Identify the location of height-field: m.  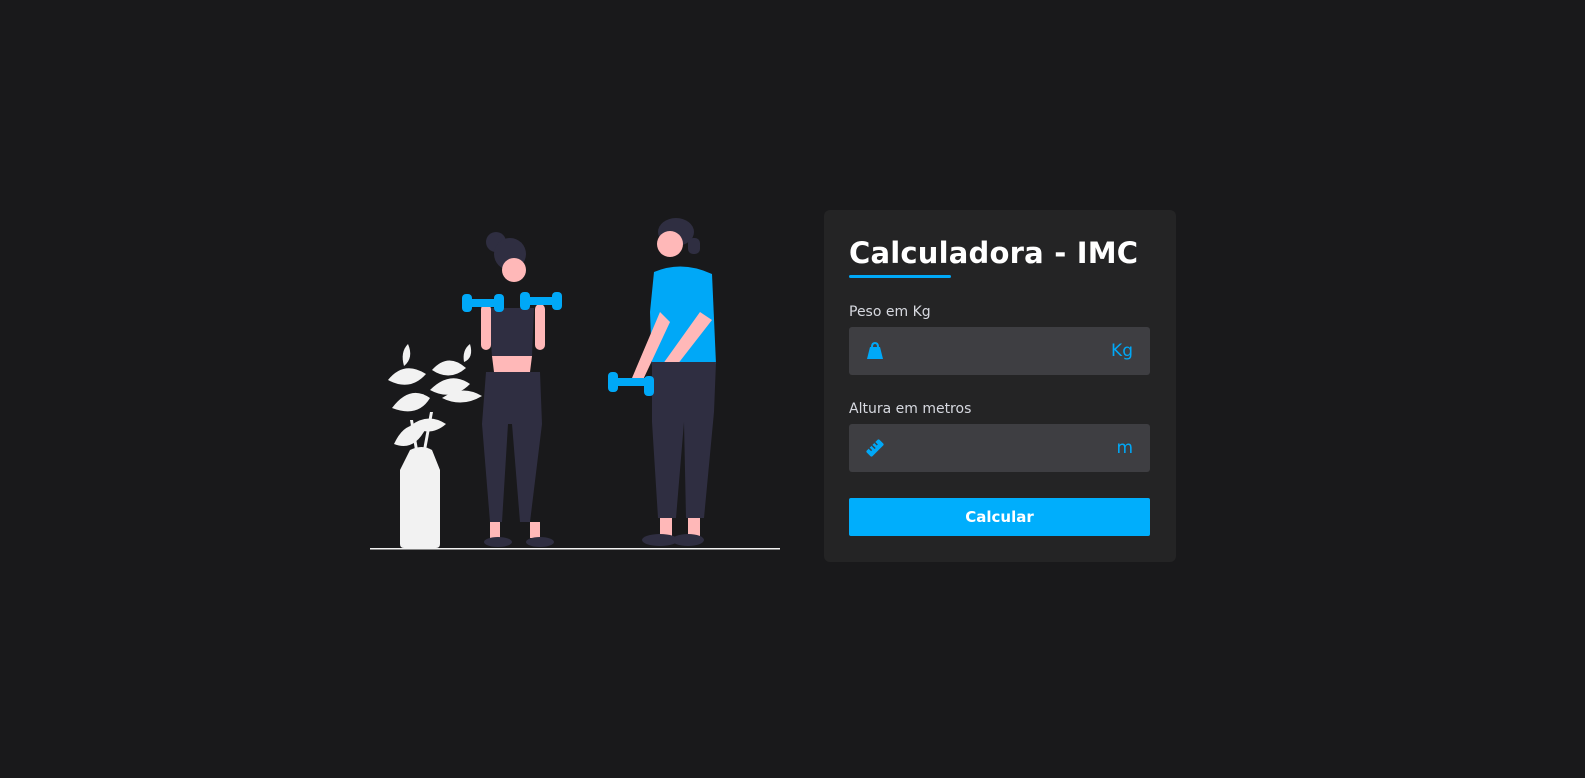
(999, 448).